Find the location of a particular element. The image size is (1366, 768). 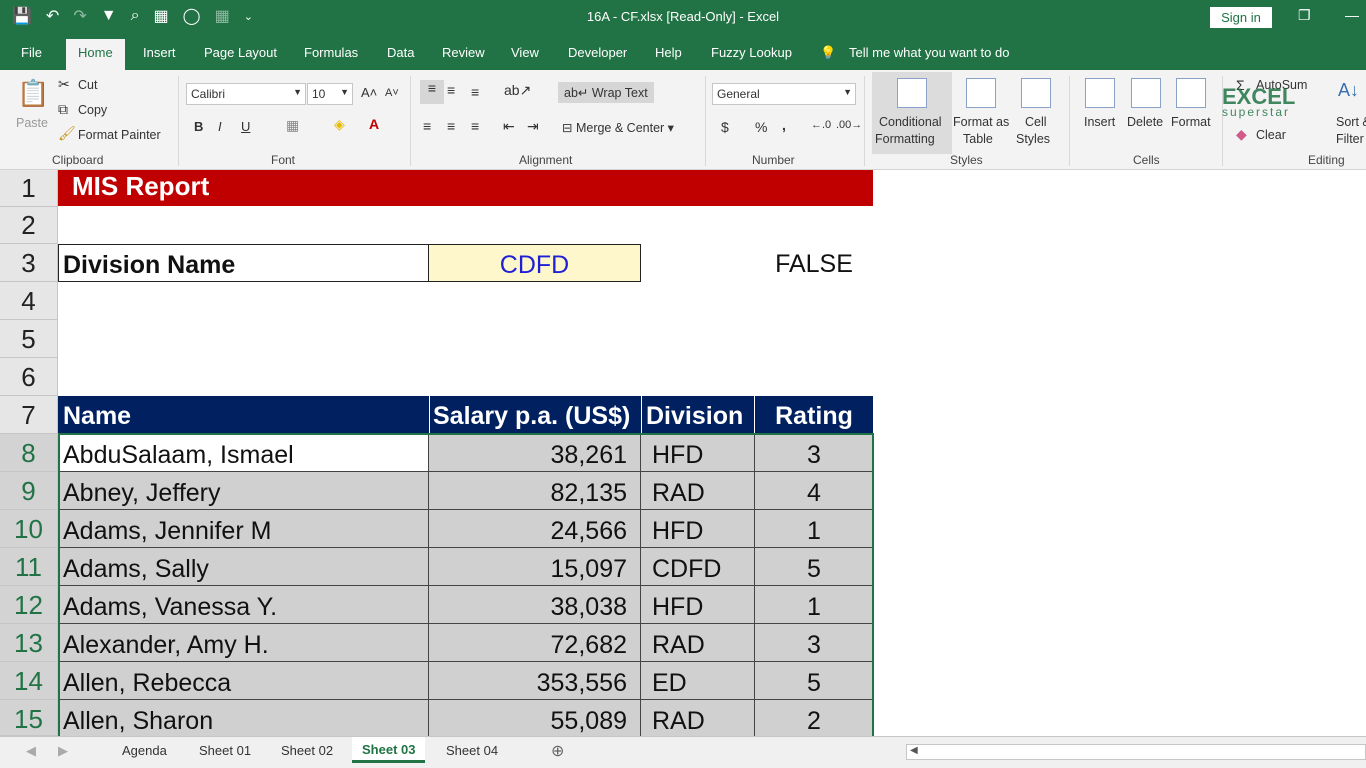

cell-styles-icon is located at coordinates (1036, 93).